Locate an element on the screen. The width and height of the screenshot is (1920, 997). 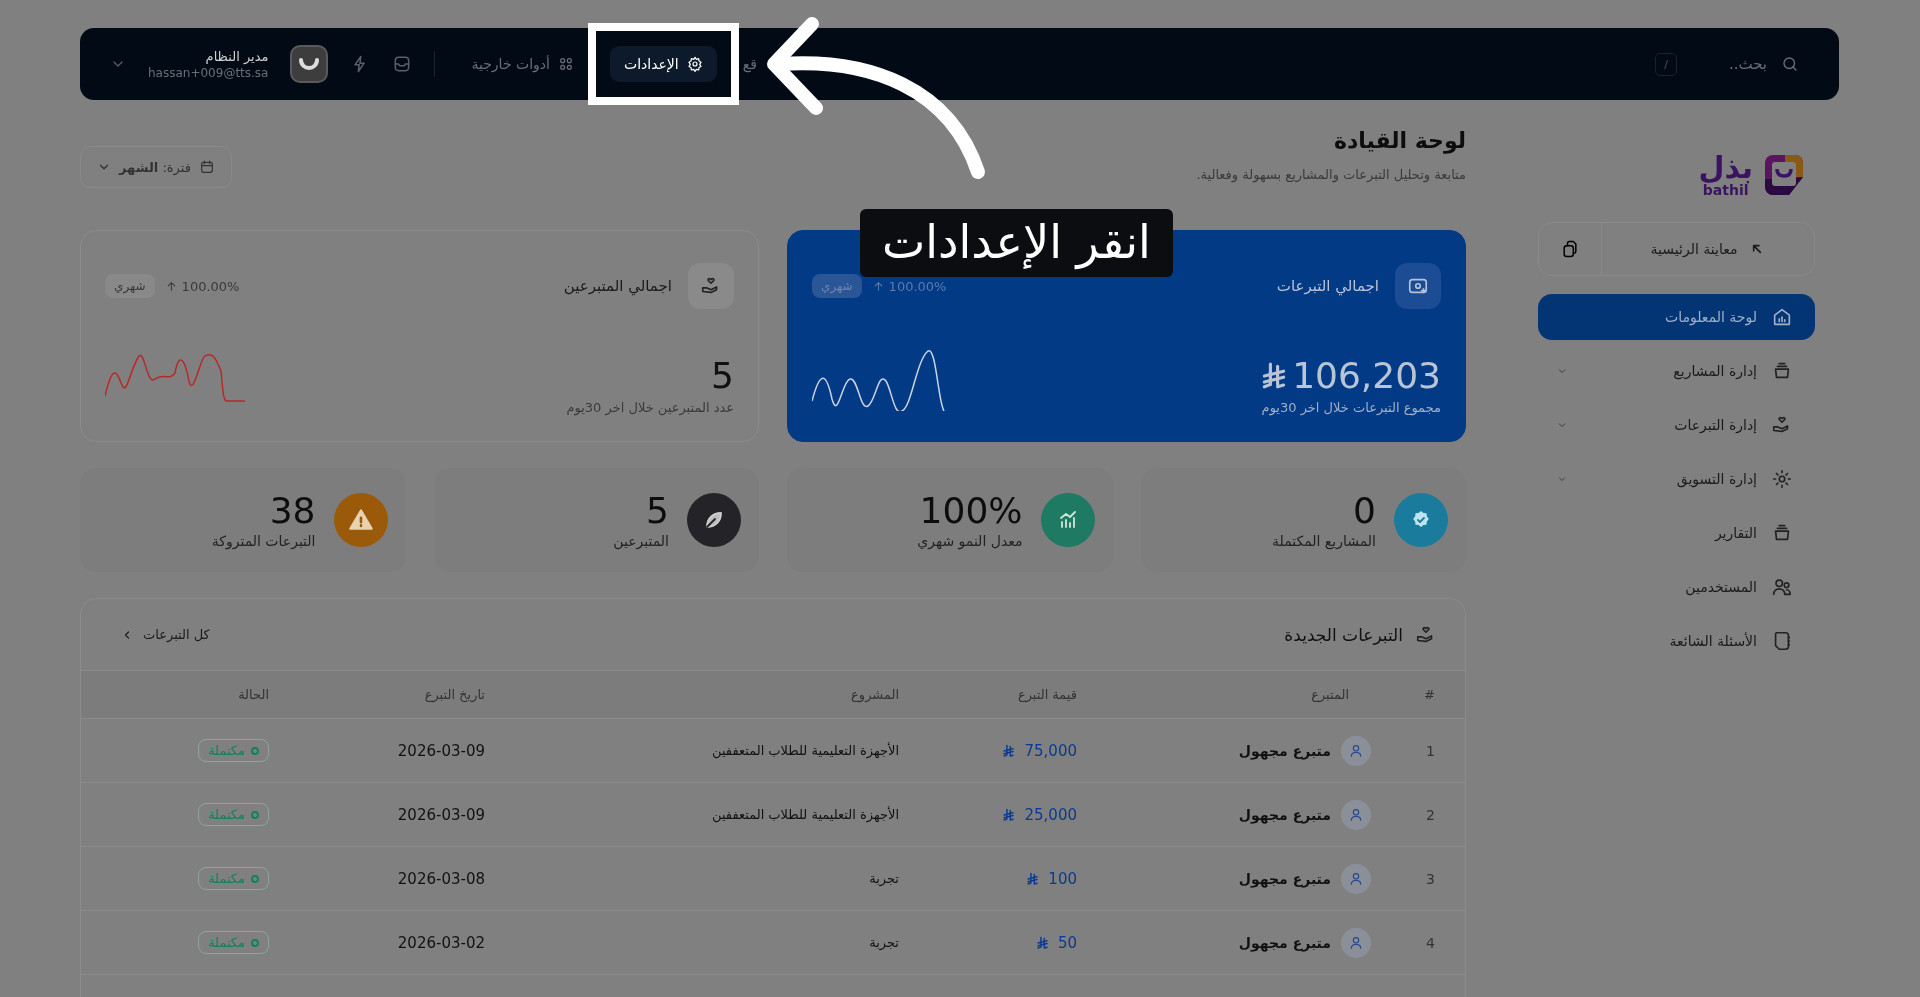
sidebar-item: الأسئلة الشائعة is located at coordinates (1676, 641).